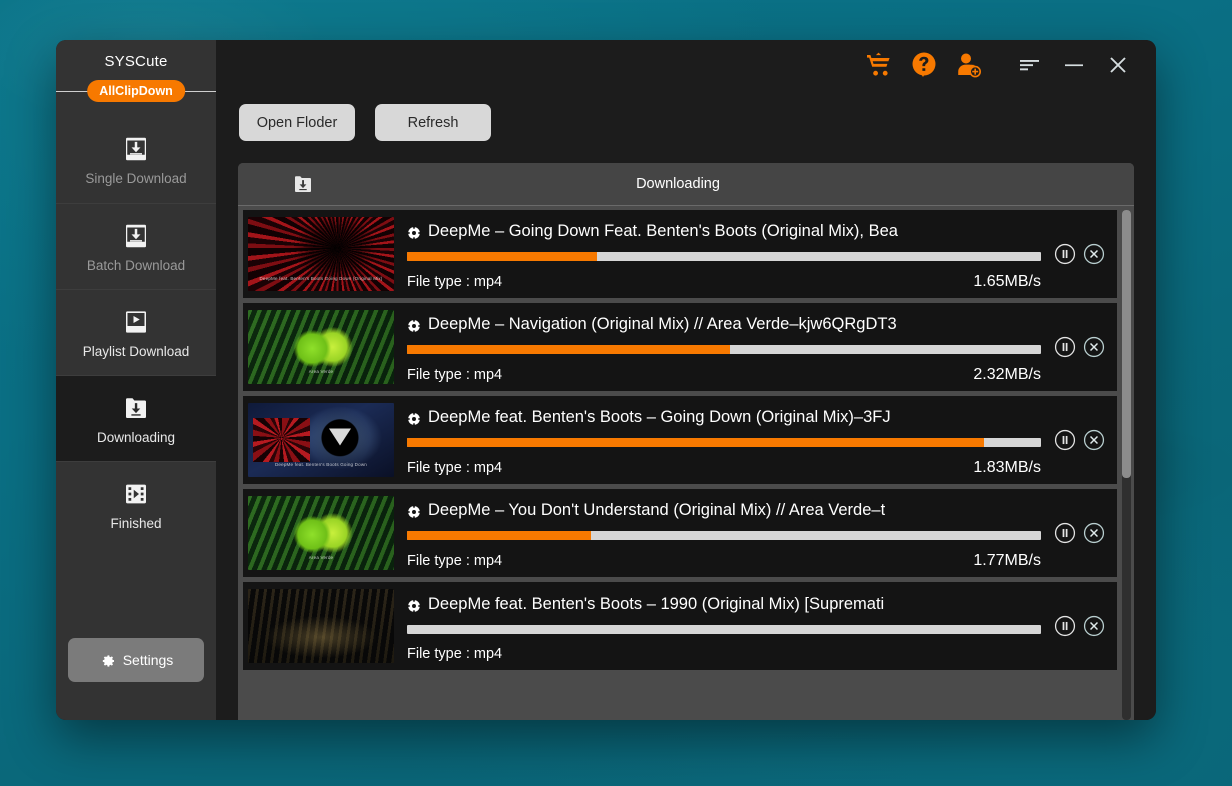 The image size is (1232, 786). What do you see at coordinates (136, 504) in the screenshot?
I see `sidebar-item-finished: Finished` at bounding box center [136, 504].